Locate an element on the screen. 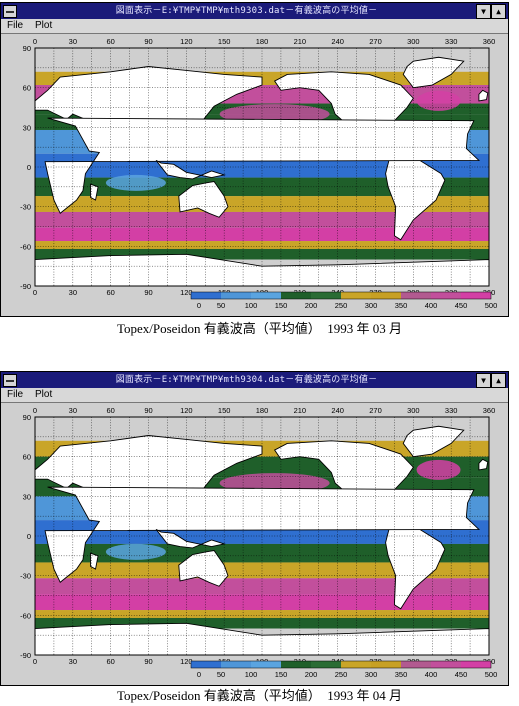  menu-bar: File Plot is located at coordinates (254, 395).